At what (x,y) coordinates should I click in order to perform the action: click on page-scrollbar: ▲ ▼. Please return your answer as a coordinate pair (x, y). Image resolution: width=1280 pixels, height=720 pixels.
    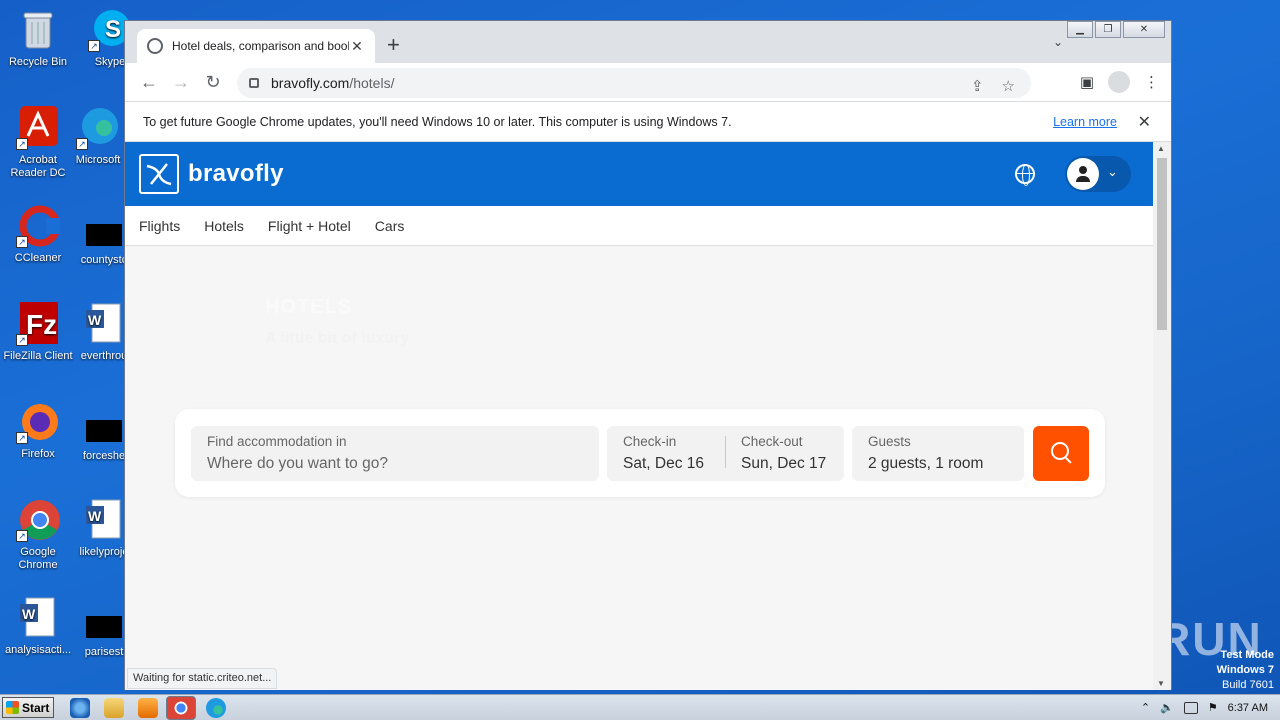
    Looking at the image, I should click on (1162, 416).